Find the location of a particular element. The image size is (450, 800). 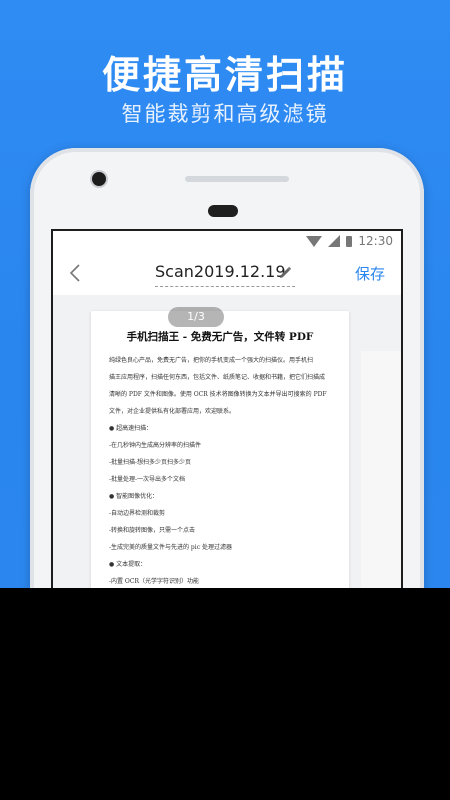

document-line: ● 智能图像优化： is located at coordinates (134, 496).